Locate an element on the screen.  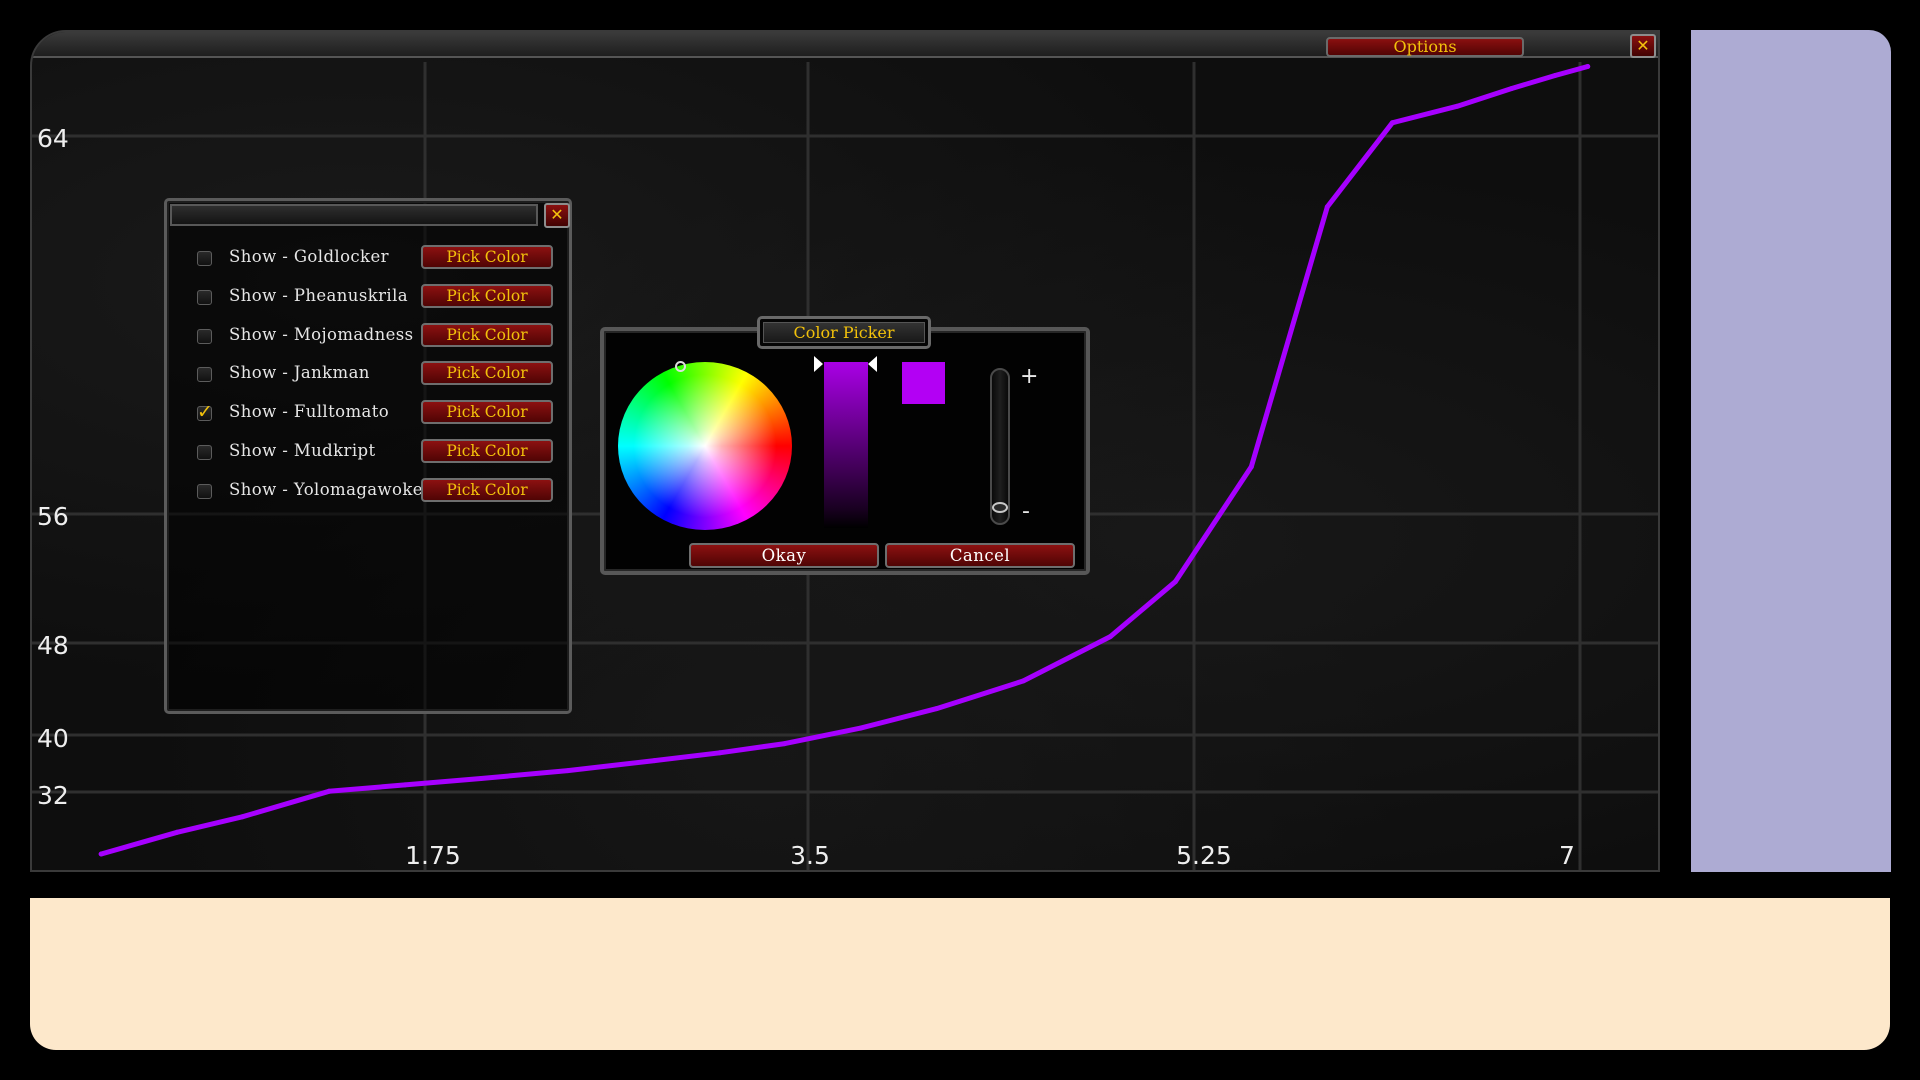
player-row: Show - Goldlocker Pick Color is located at coordinates (382, 258).